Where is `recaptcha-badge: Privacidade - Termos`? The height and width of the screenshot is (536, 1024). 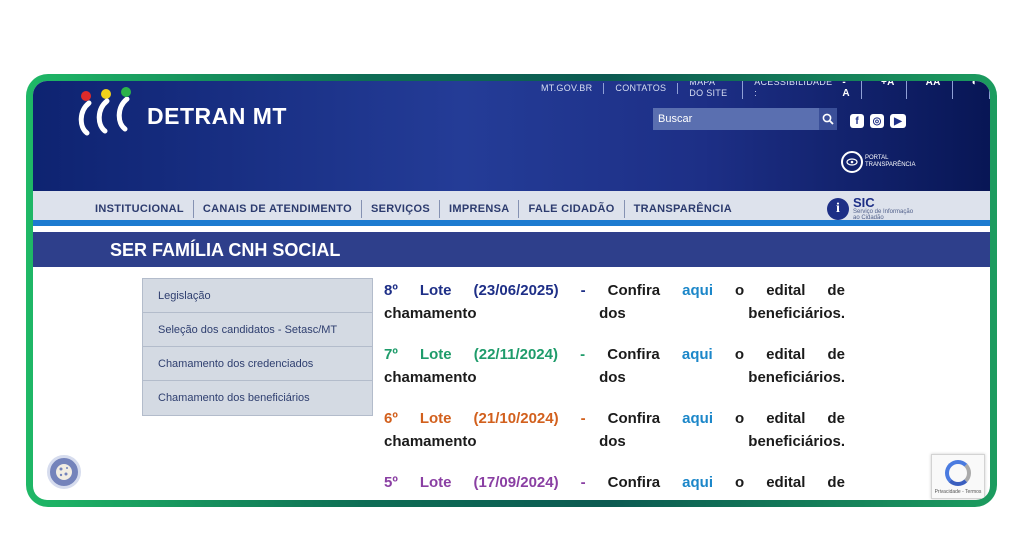
recaptcha-badge: Privacidade - Termos is located at coordinates (958, 476).